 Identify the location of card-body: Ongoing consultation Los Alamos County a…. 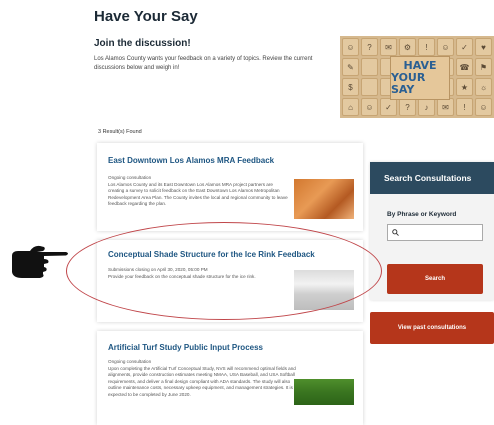
(198, 191).